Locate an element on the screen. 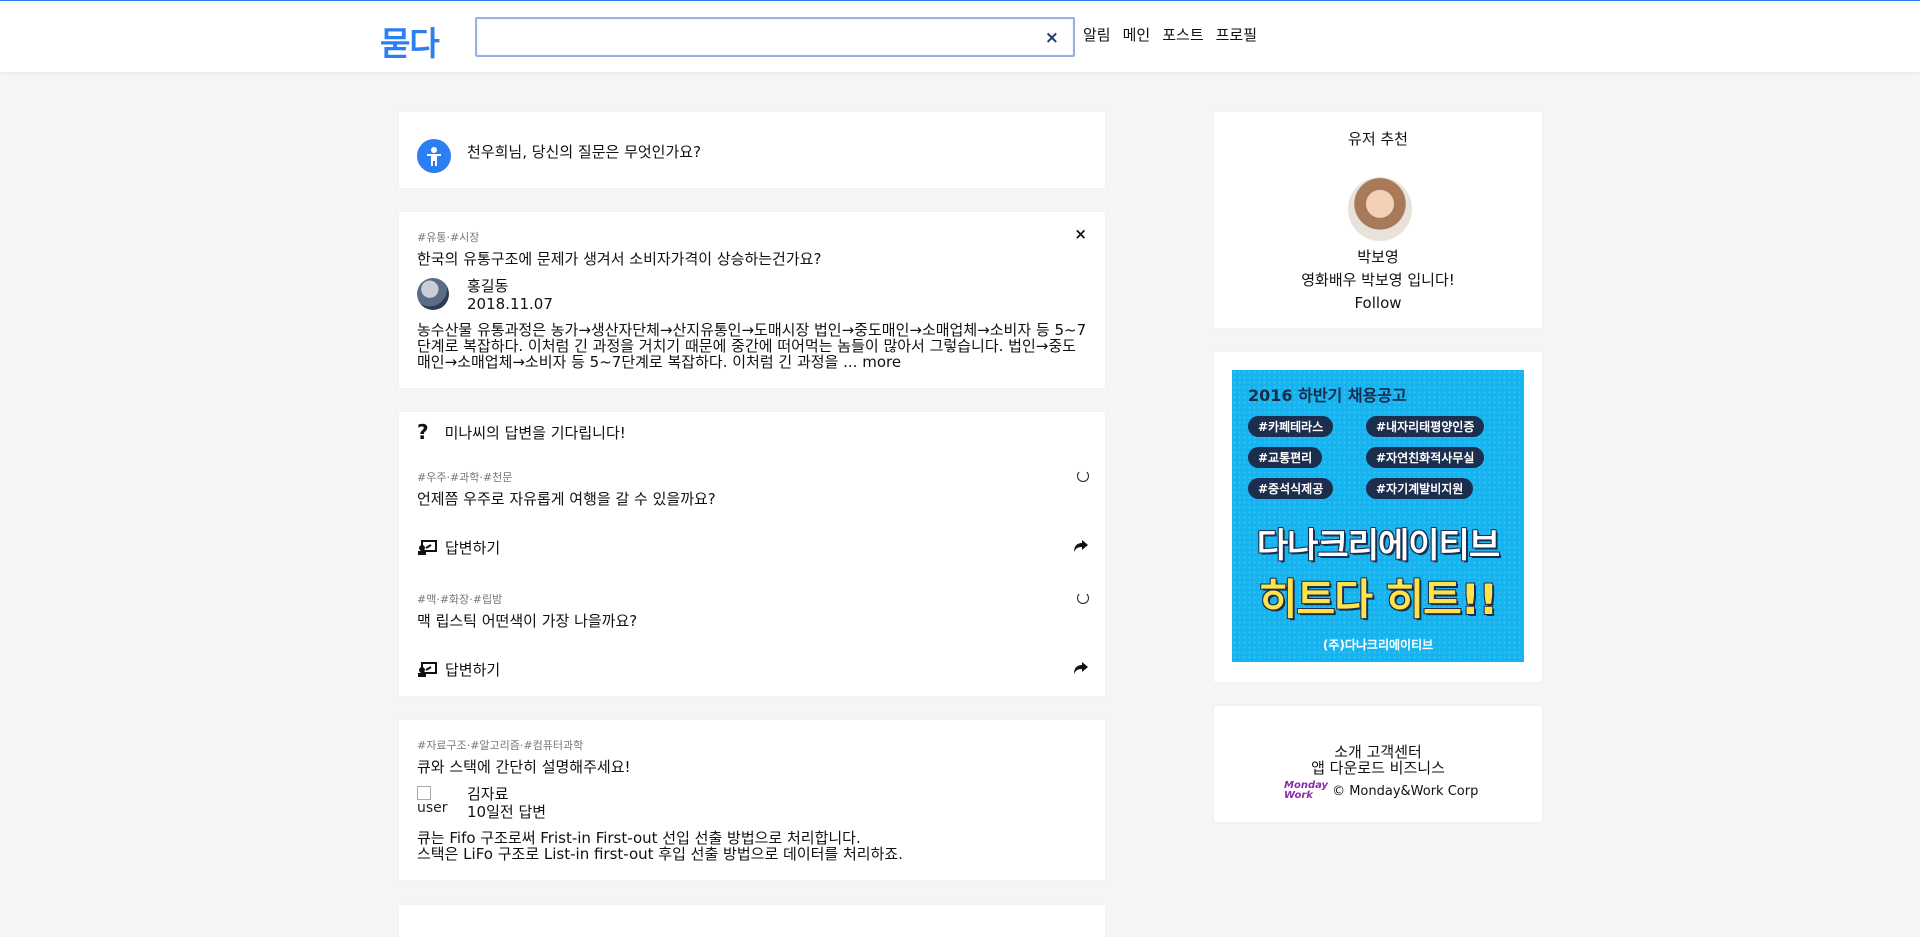 Image resolution: width=1920 pixels, height=937 pixels. user-recommendation-card: 유저 추천 박보영 영화배우 박보영 입니다! Follow is located at coordinates (1378, 220).